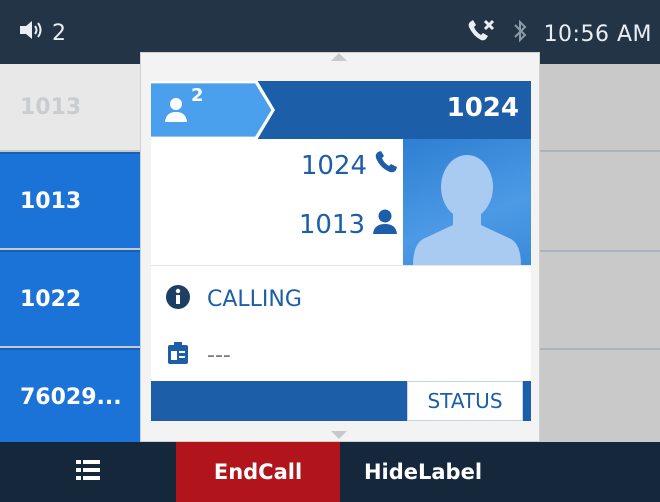 The image size is (660, 502). Describe the element at coordinates (59, 33) in the screenshot. I see `volume-level: 2` at that location.